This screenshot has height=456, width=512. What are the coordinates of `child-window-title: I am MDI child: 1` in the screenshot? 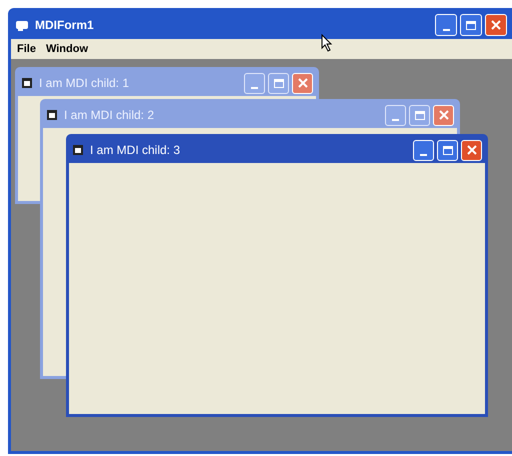 It's located at (84, 83).